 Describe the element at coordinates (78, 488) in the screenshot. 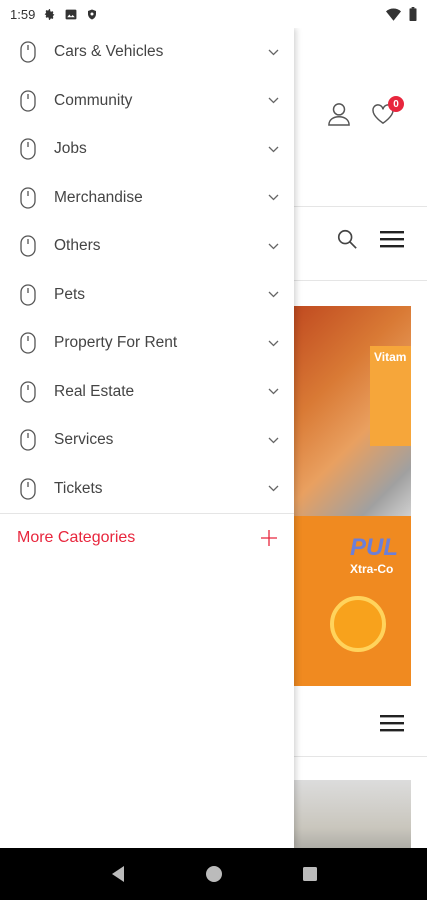

I see `category-label: Tickets` at that location.